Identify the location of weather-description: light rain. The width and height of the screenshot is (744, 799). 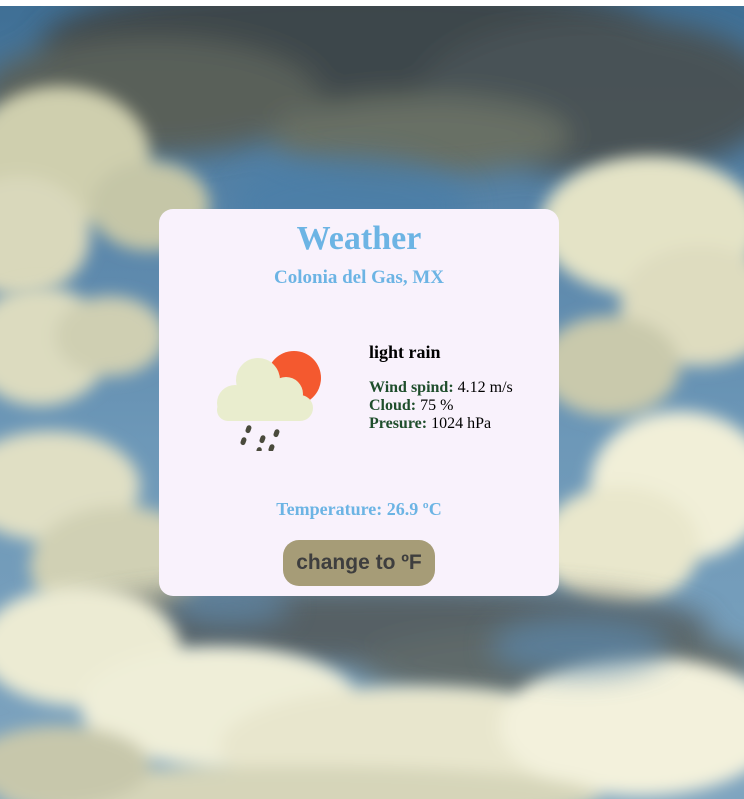
(405, 352).